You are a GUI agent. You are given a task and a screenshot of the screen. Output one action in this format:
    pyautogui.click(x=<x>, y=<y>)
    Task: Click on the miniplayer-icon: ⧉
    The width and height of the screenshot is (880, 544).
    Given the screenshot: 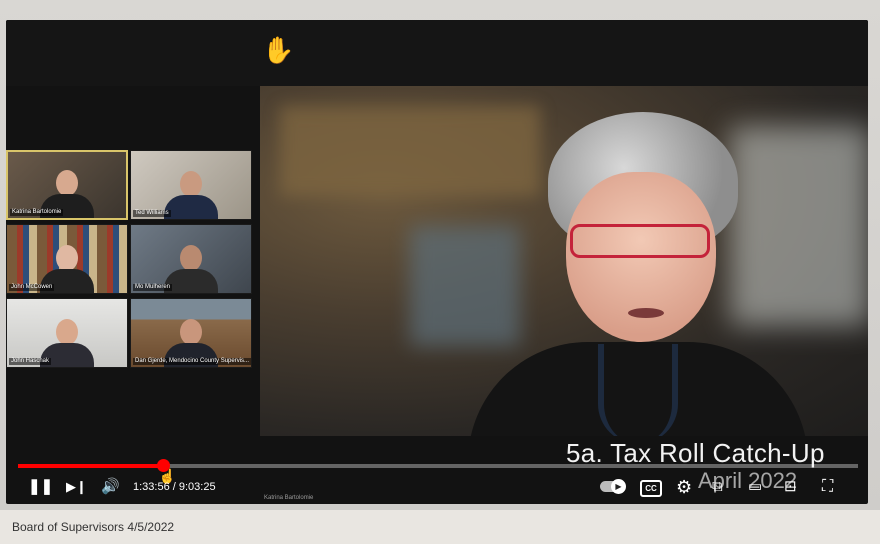 What is the action you would take?
    pyautogui.click(x=717, y=487)
    